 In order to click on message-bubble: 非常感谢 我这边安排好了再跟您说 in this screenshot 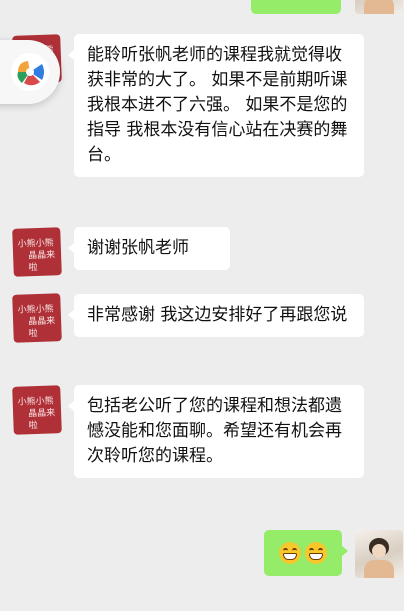, I will do `click(216, 315)`.